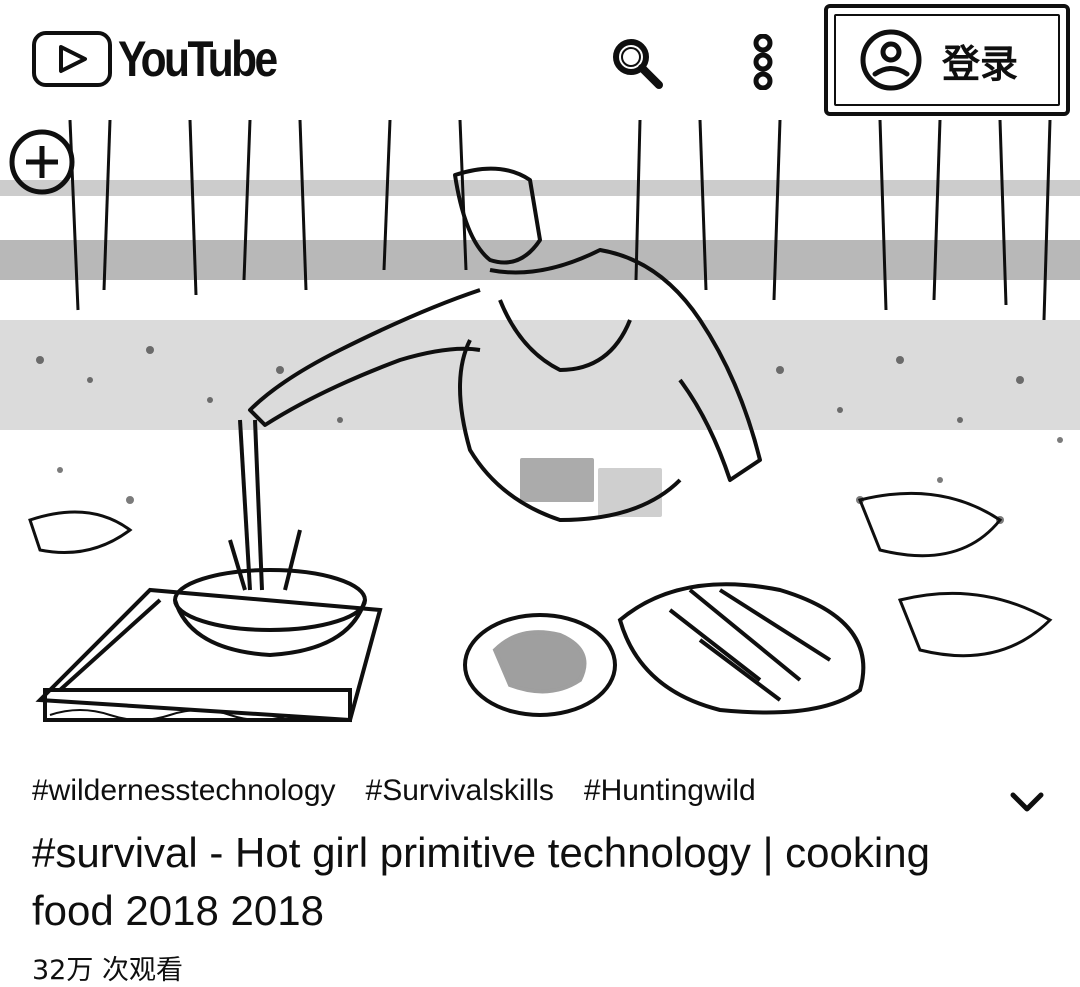 The width and height of the screenshot is (1080, 987). I want to click on search-button, so click(636, 62).